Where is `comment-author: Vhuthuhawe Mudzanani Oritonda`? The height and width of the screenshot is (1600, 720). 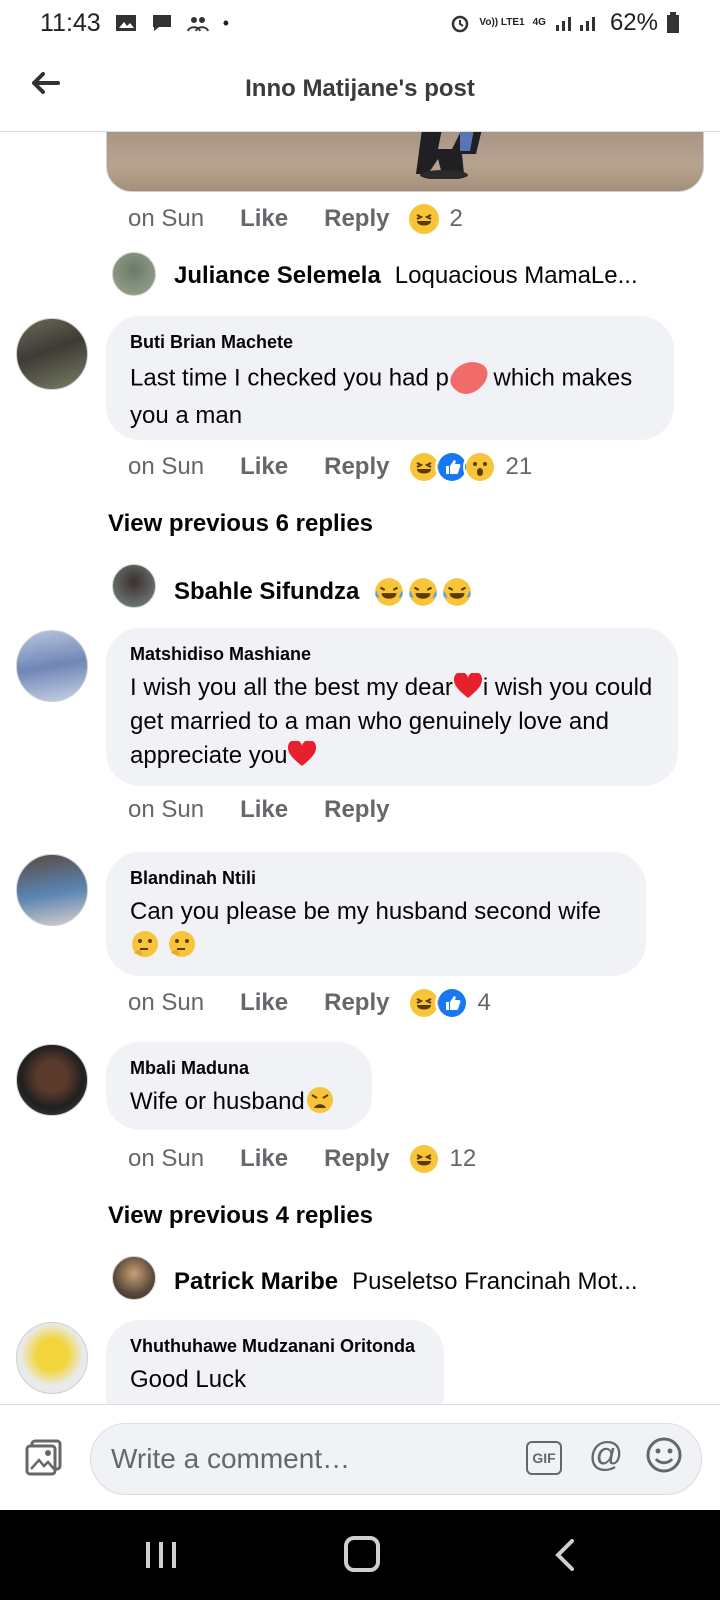 comment-author: Vhuthuhawe Mudzanani Oritonda is located at coordinates (275, 1346).